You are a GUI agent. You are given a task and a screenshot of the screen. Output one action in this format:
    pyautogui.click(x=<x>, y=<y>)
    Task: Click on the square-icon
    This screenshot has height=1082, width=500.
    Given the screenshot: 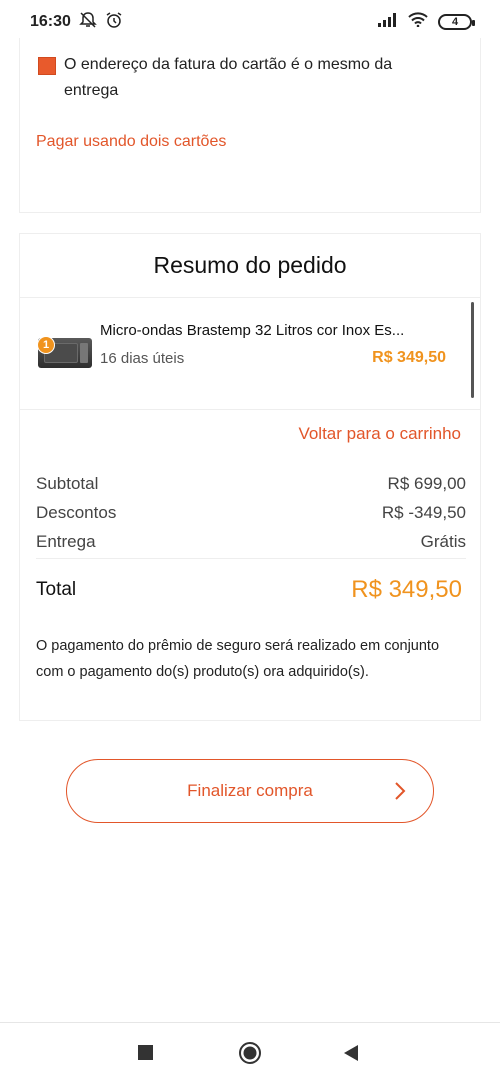 What is the action you would take?
    pyautogui.click(x=146, y=1055)
    